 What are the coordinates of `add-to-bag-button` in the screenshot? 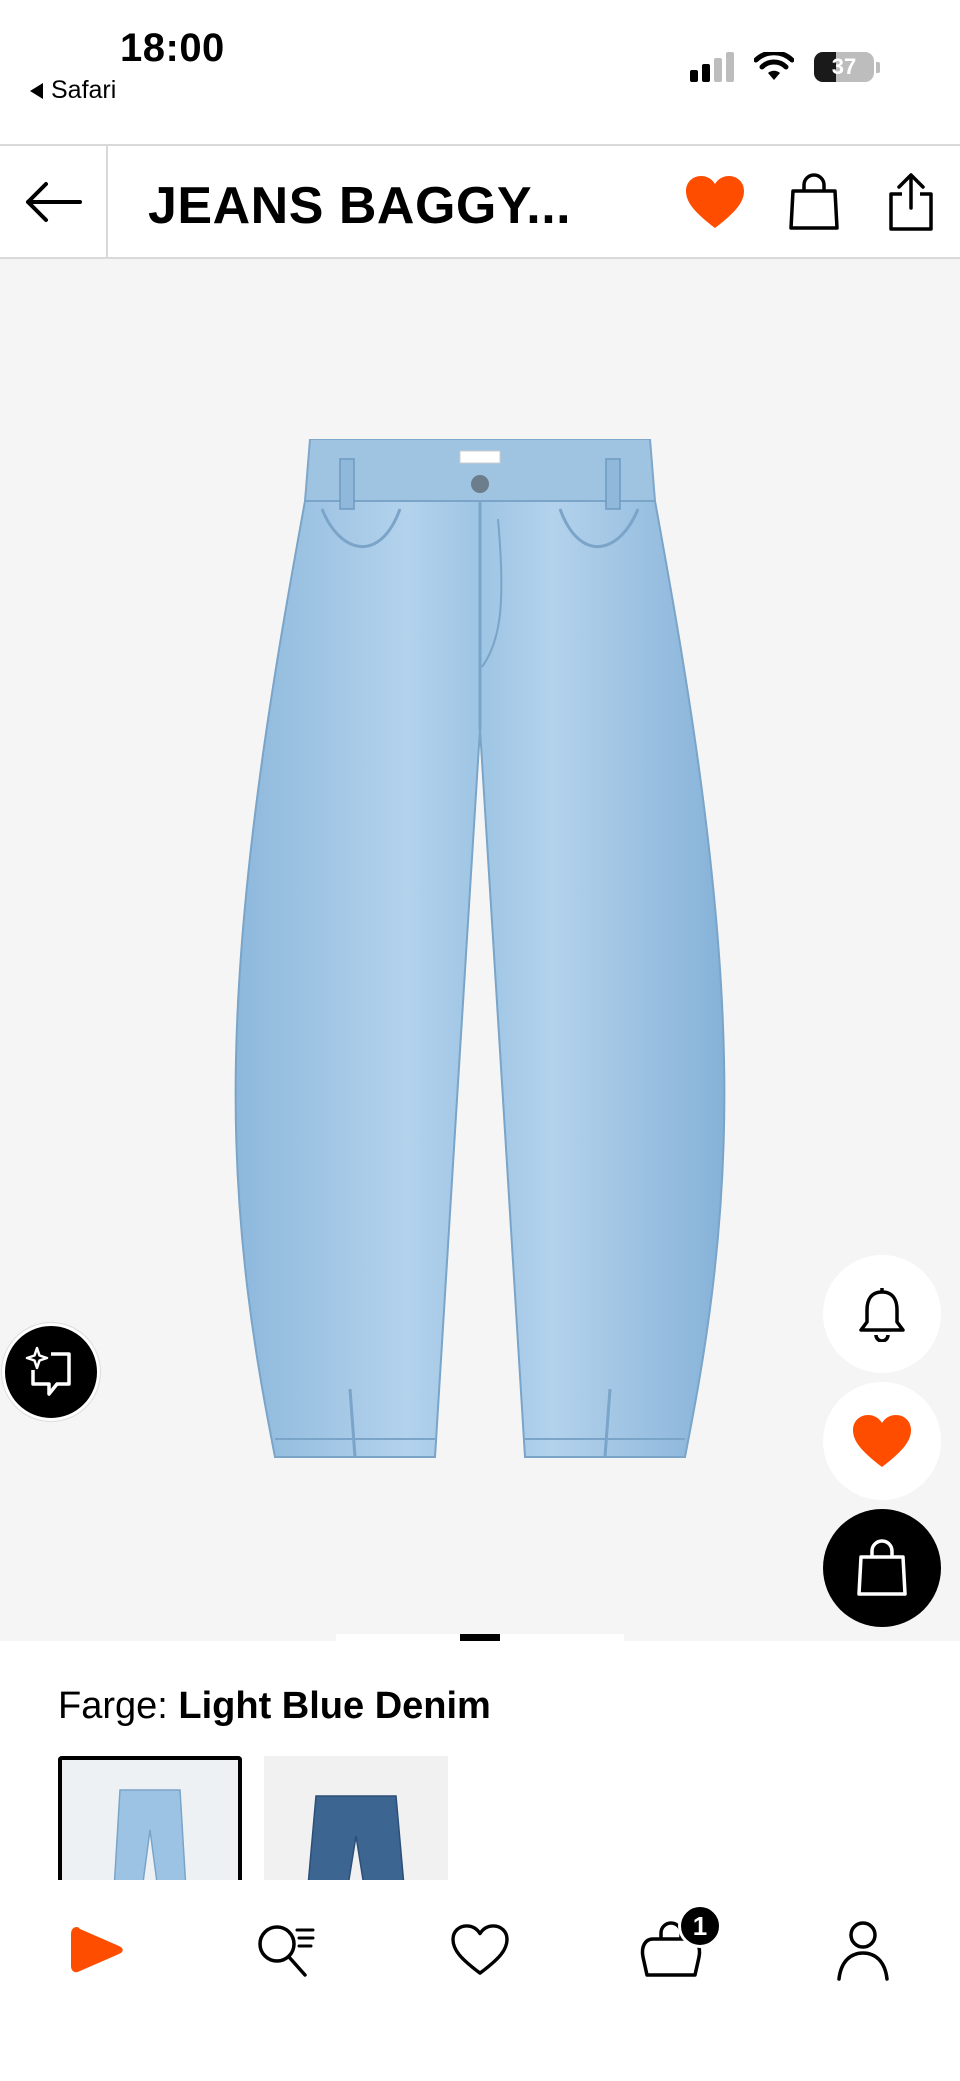 It's located at (882, 1568).